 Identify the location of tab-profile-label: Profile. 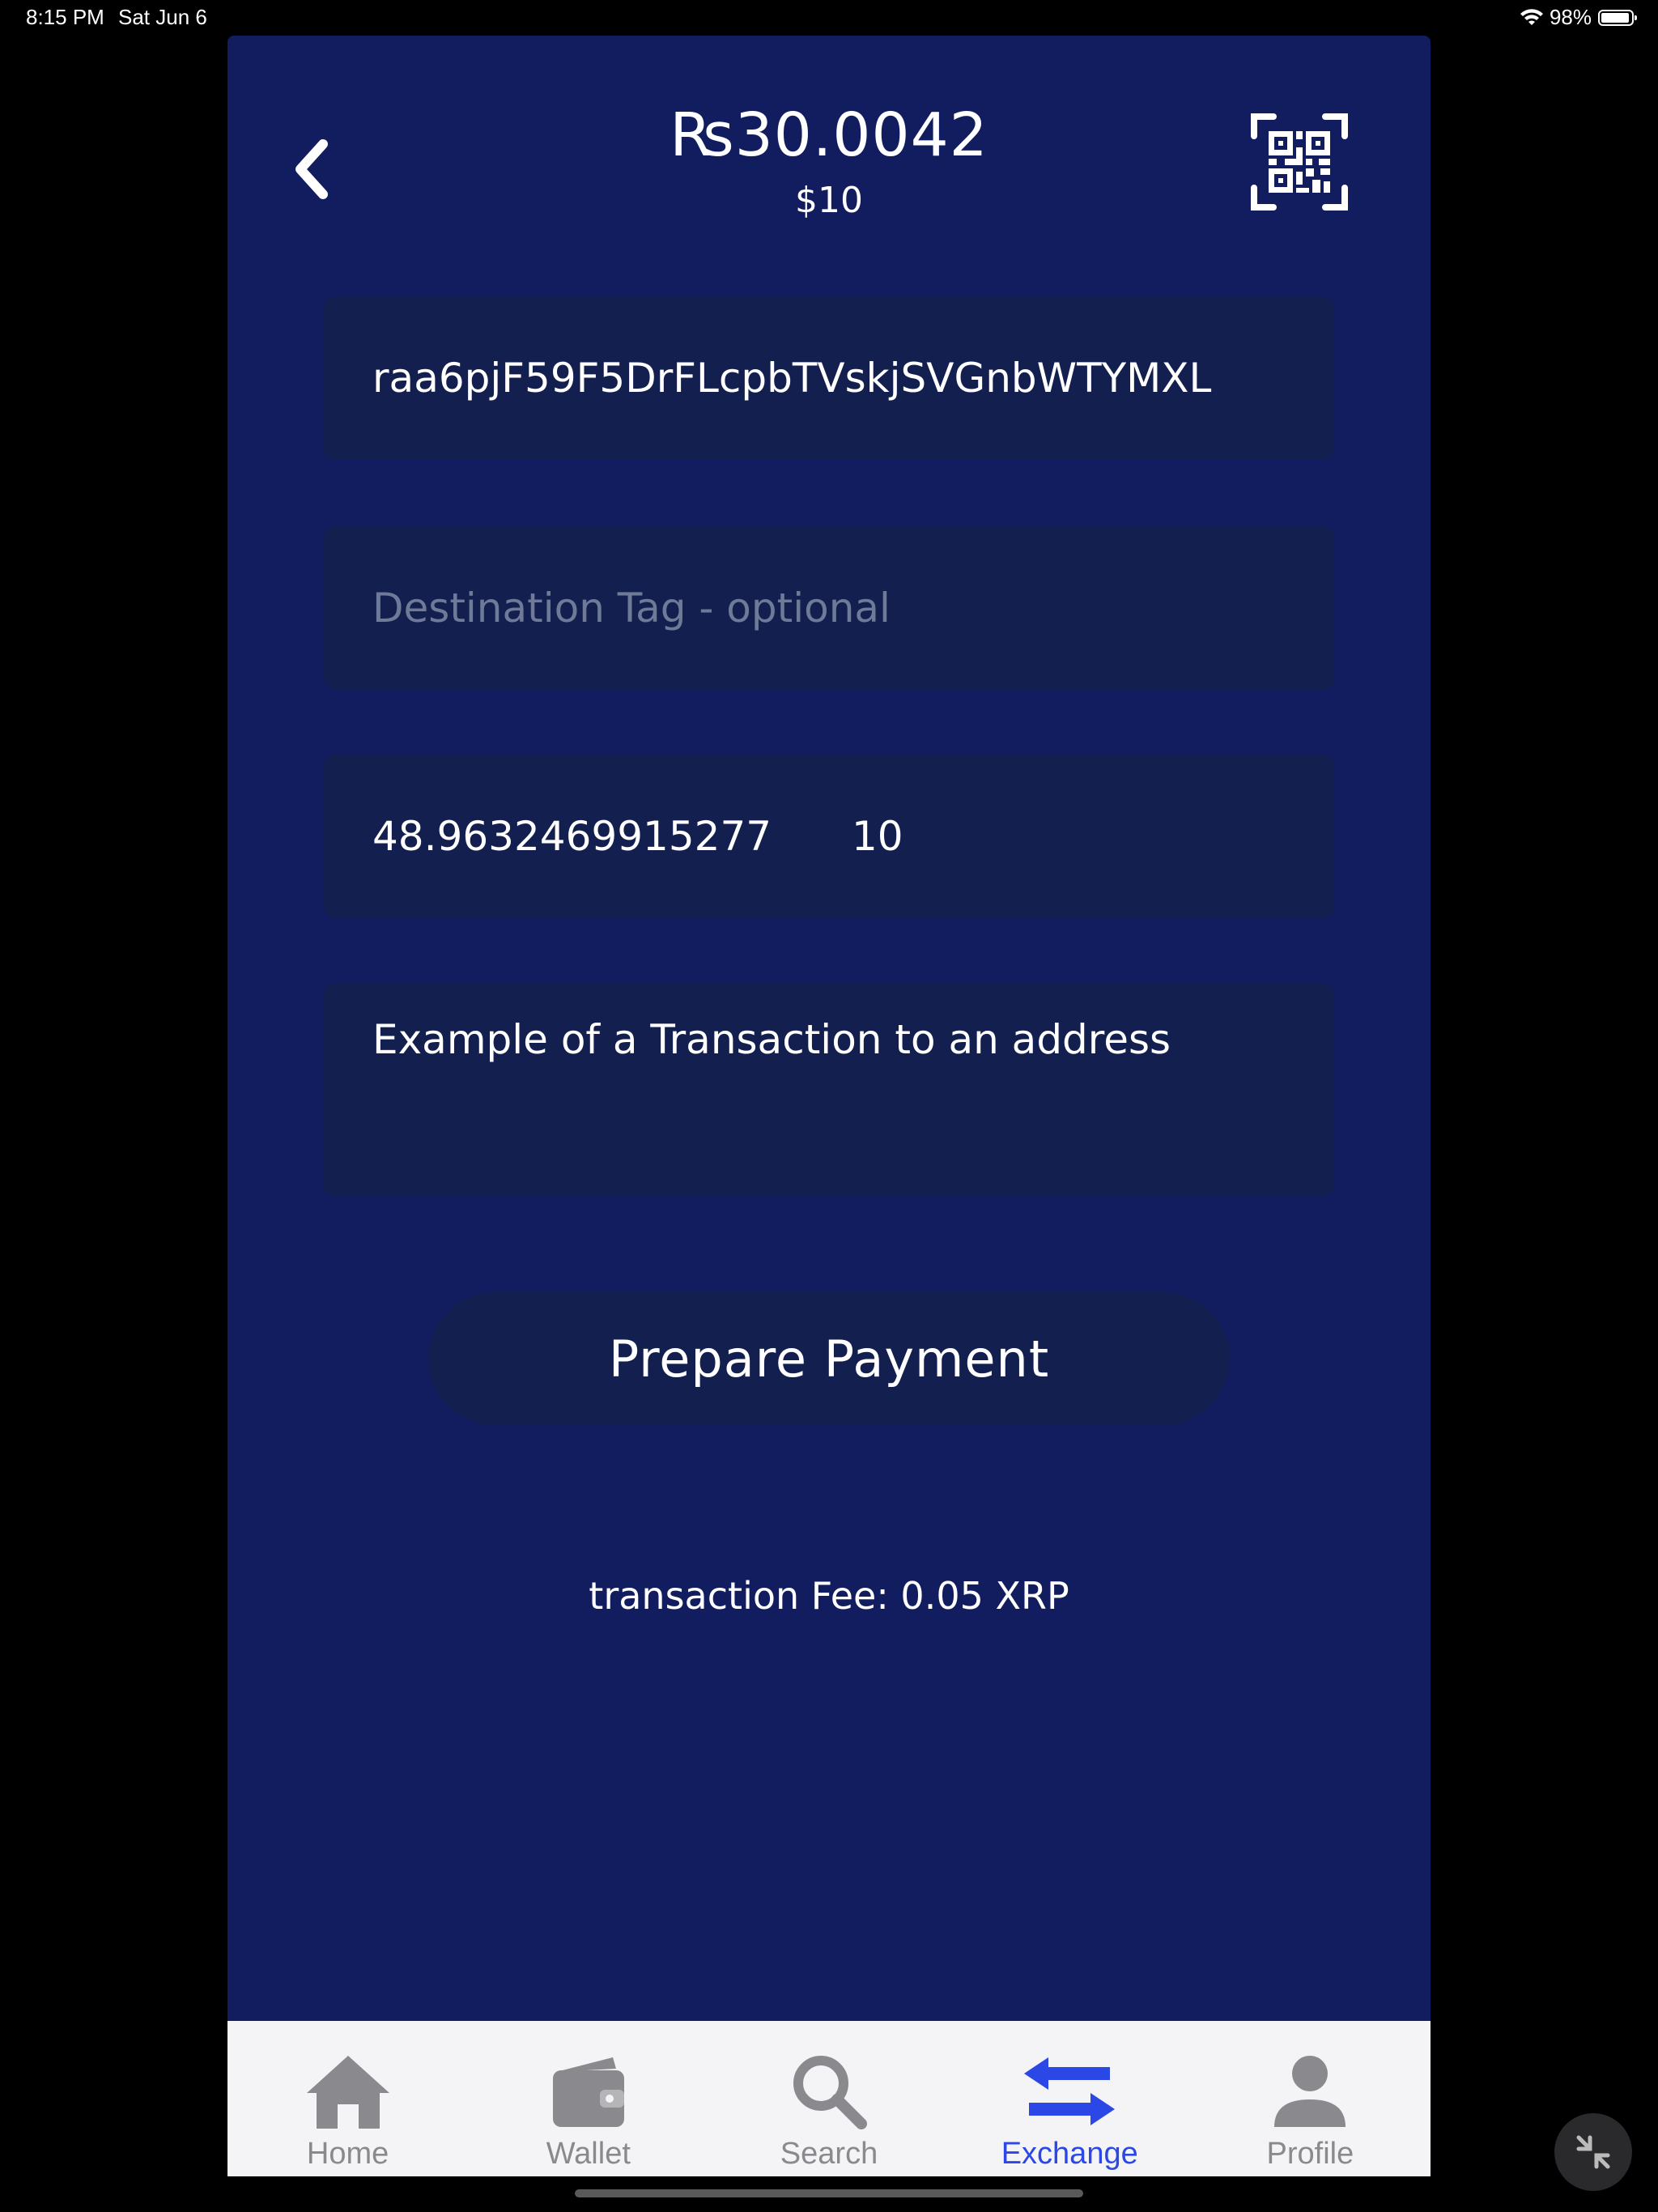
(1310, 2154).